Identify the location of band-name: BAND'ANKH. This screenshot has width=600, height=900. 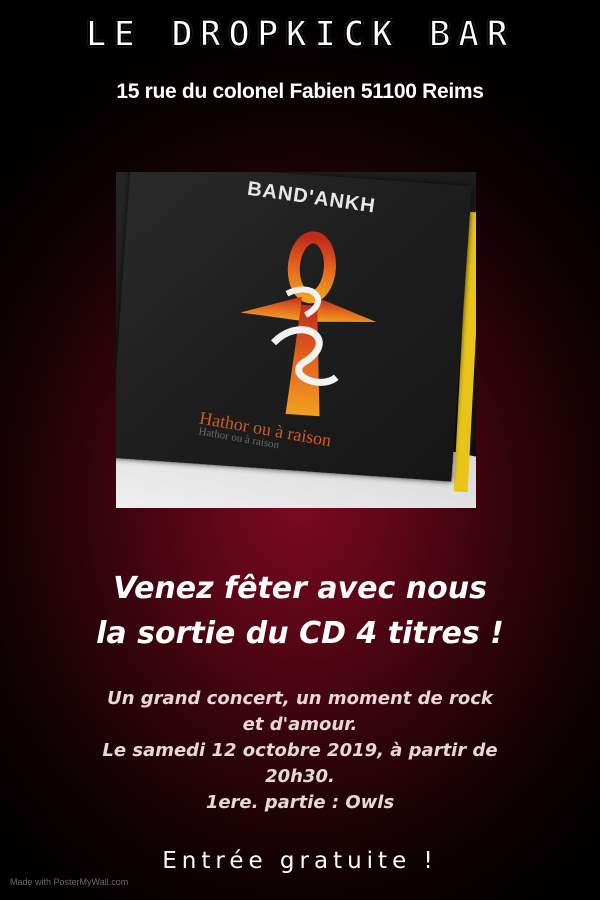
(311, 197).